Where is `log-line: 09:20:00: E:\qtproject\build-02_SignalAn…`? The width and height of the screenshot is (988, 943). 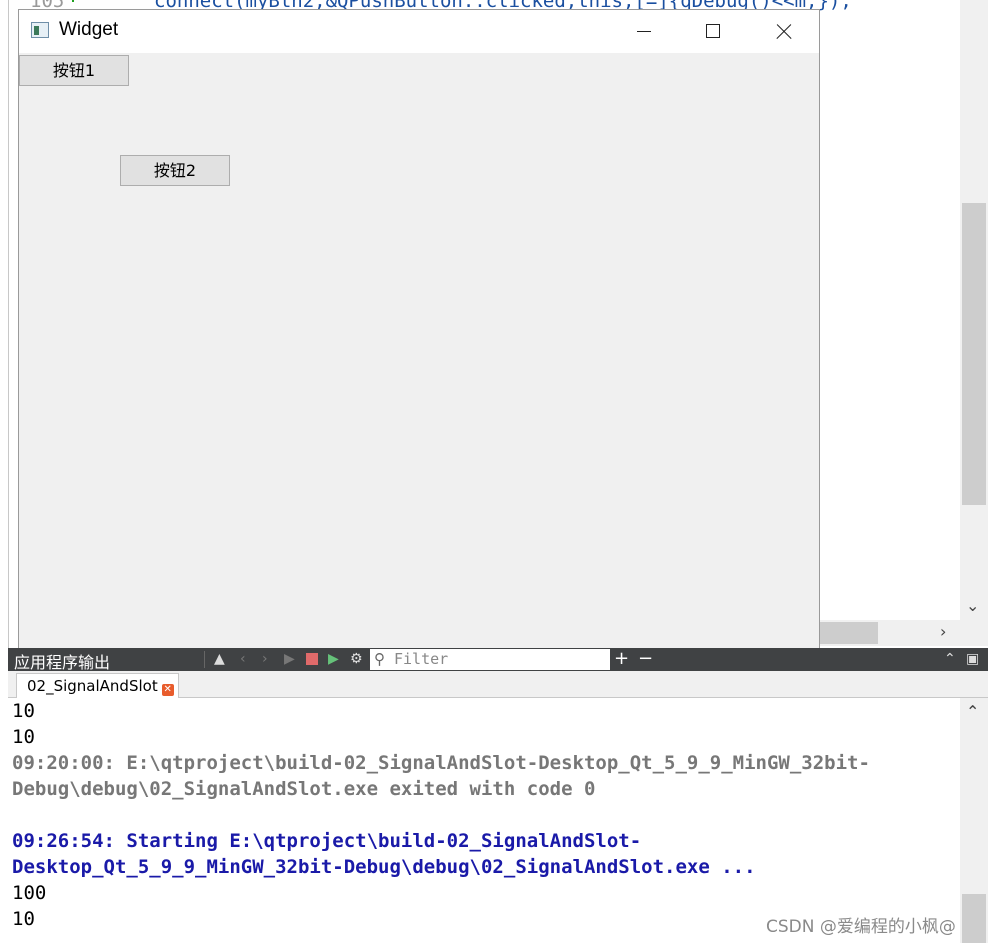
log-line: 09:20:00: E:\qtproject\build-02_SignalAn… is located at coordinates (441, 763).